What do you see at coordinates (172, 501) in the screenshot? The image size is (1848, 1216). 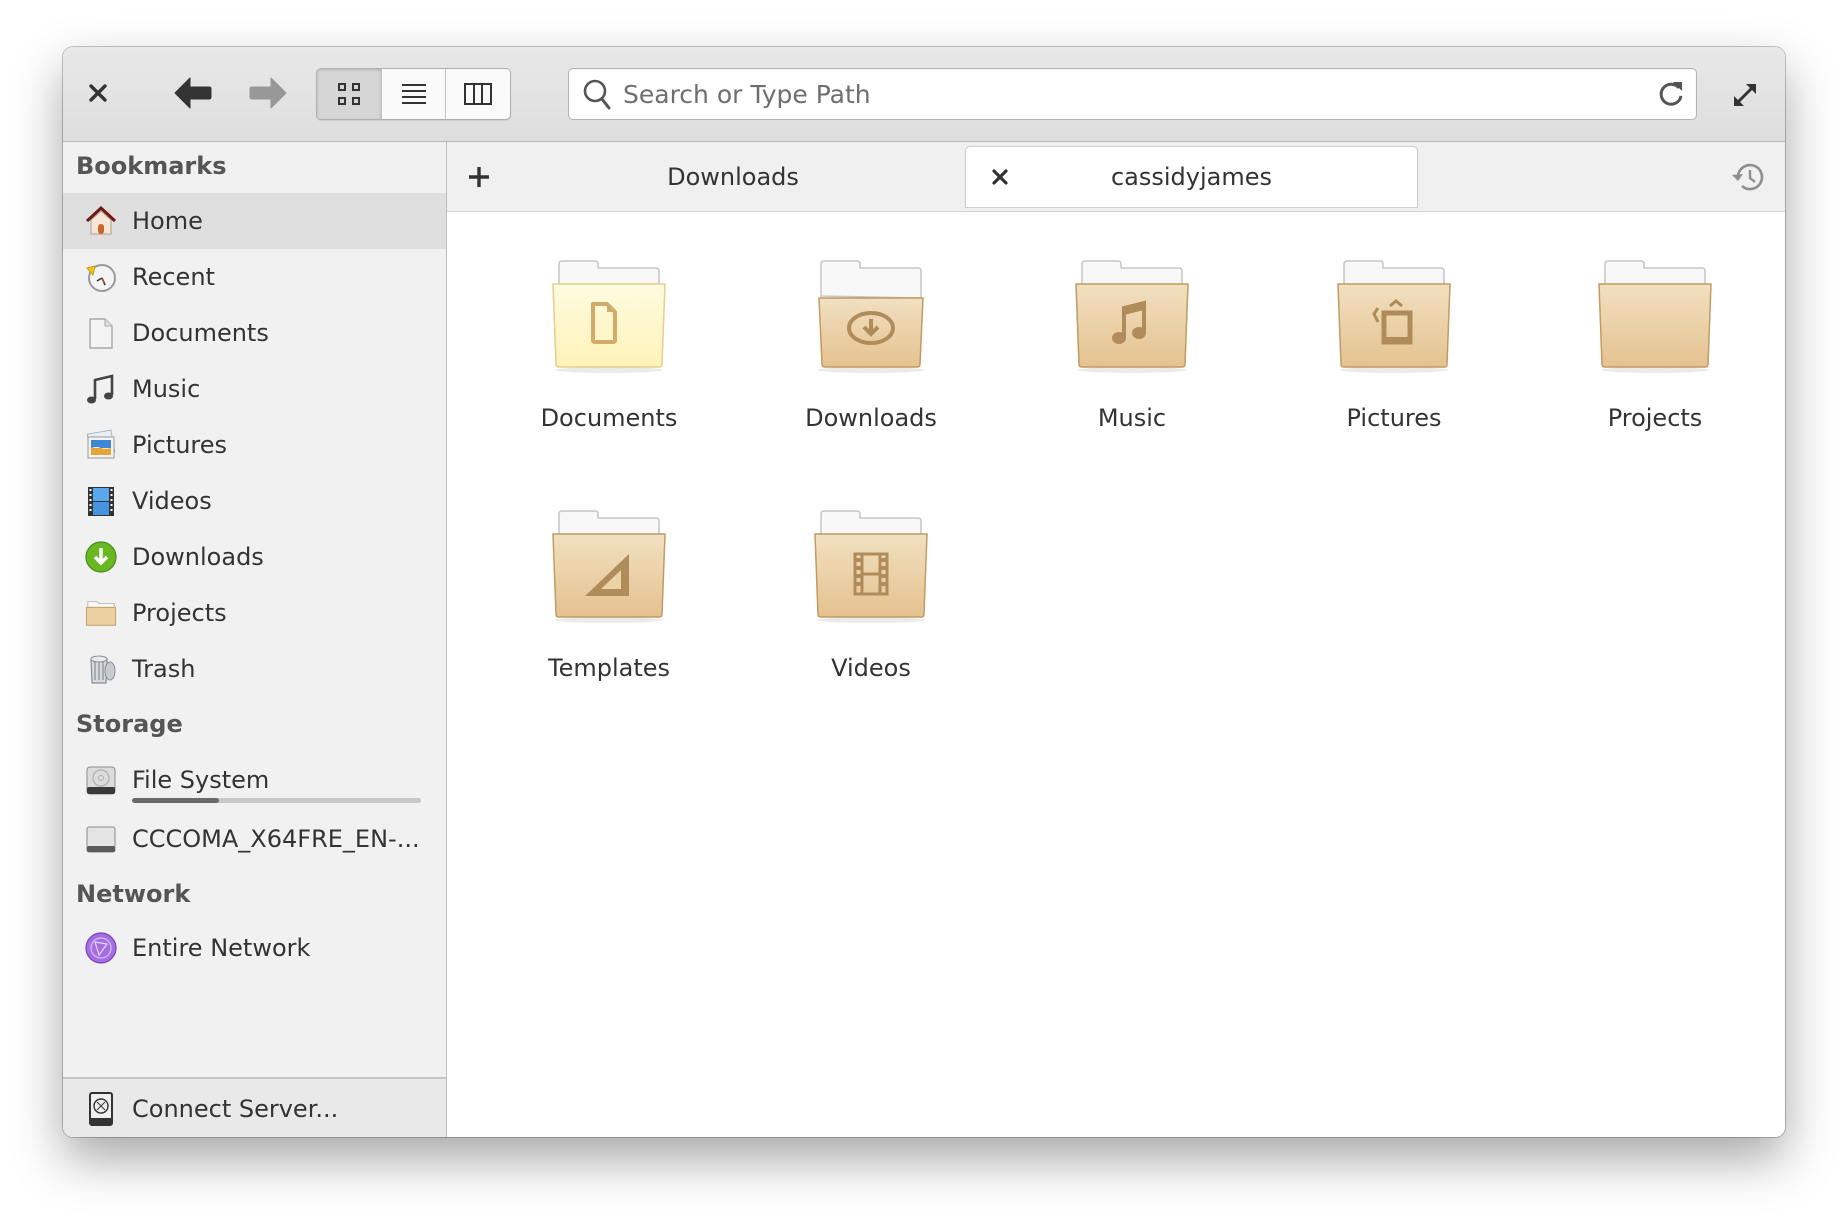 I see `sidebar-item-label: Videos` at bounding box center [172, 501].